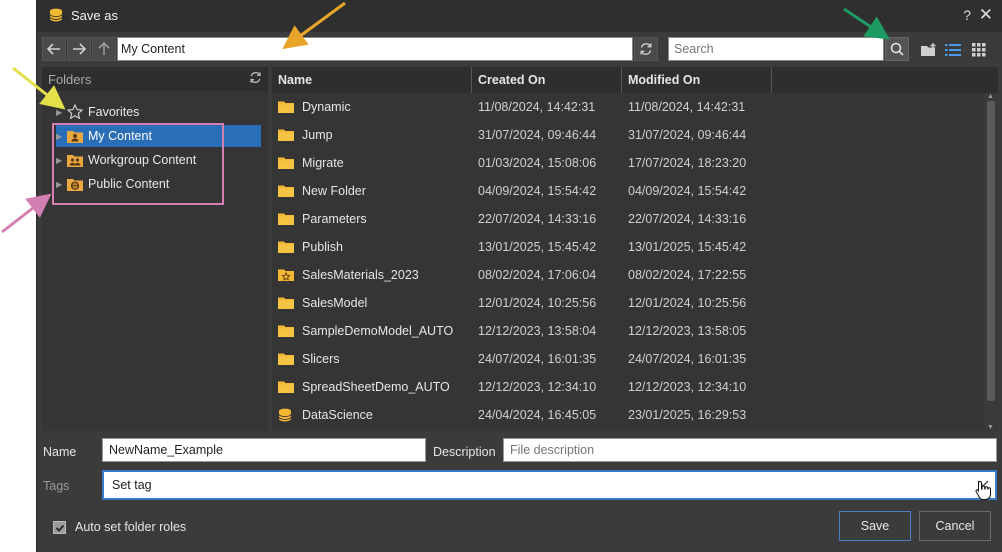  Describe the element at coordinates (26, 213) in the screenshot. I see `pink-arrow-icon` at that location.